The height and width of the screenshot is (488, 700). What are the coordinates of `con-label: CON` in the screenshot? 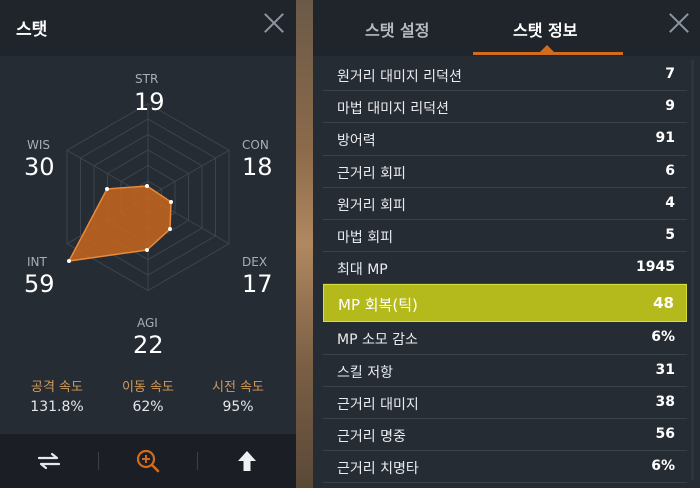 It's located at (255, 145).